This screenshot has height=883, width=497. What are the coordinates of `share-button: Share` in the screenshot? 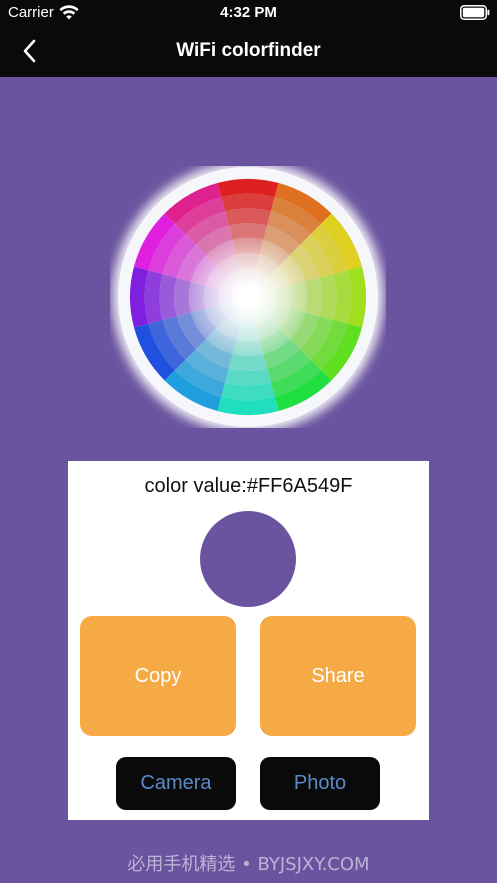 It's located at (338, 676).